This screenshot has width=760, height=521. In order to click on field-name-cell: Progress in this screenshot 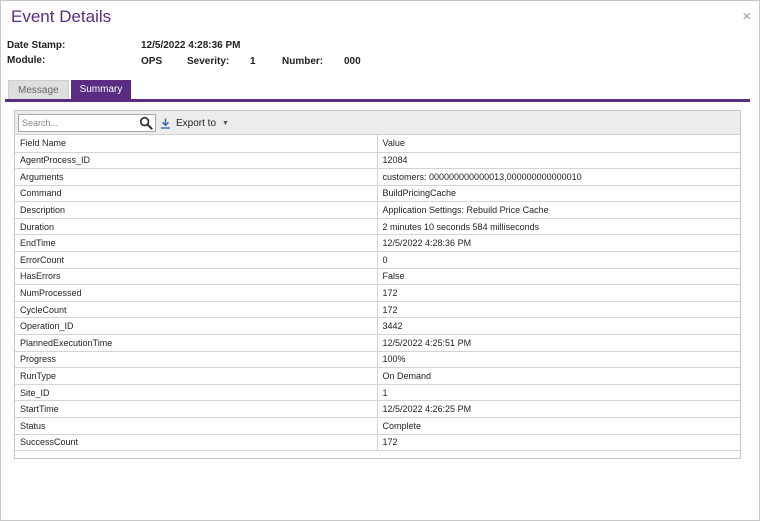, I will do `click(196, 359)`.